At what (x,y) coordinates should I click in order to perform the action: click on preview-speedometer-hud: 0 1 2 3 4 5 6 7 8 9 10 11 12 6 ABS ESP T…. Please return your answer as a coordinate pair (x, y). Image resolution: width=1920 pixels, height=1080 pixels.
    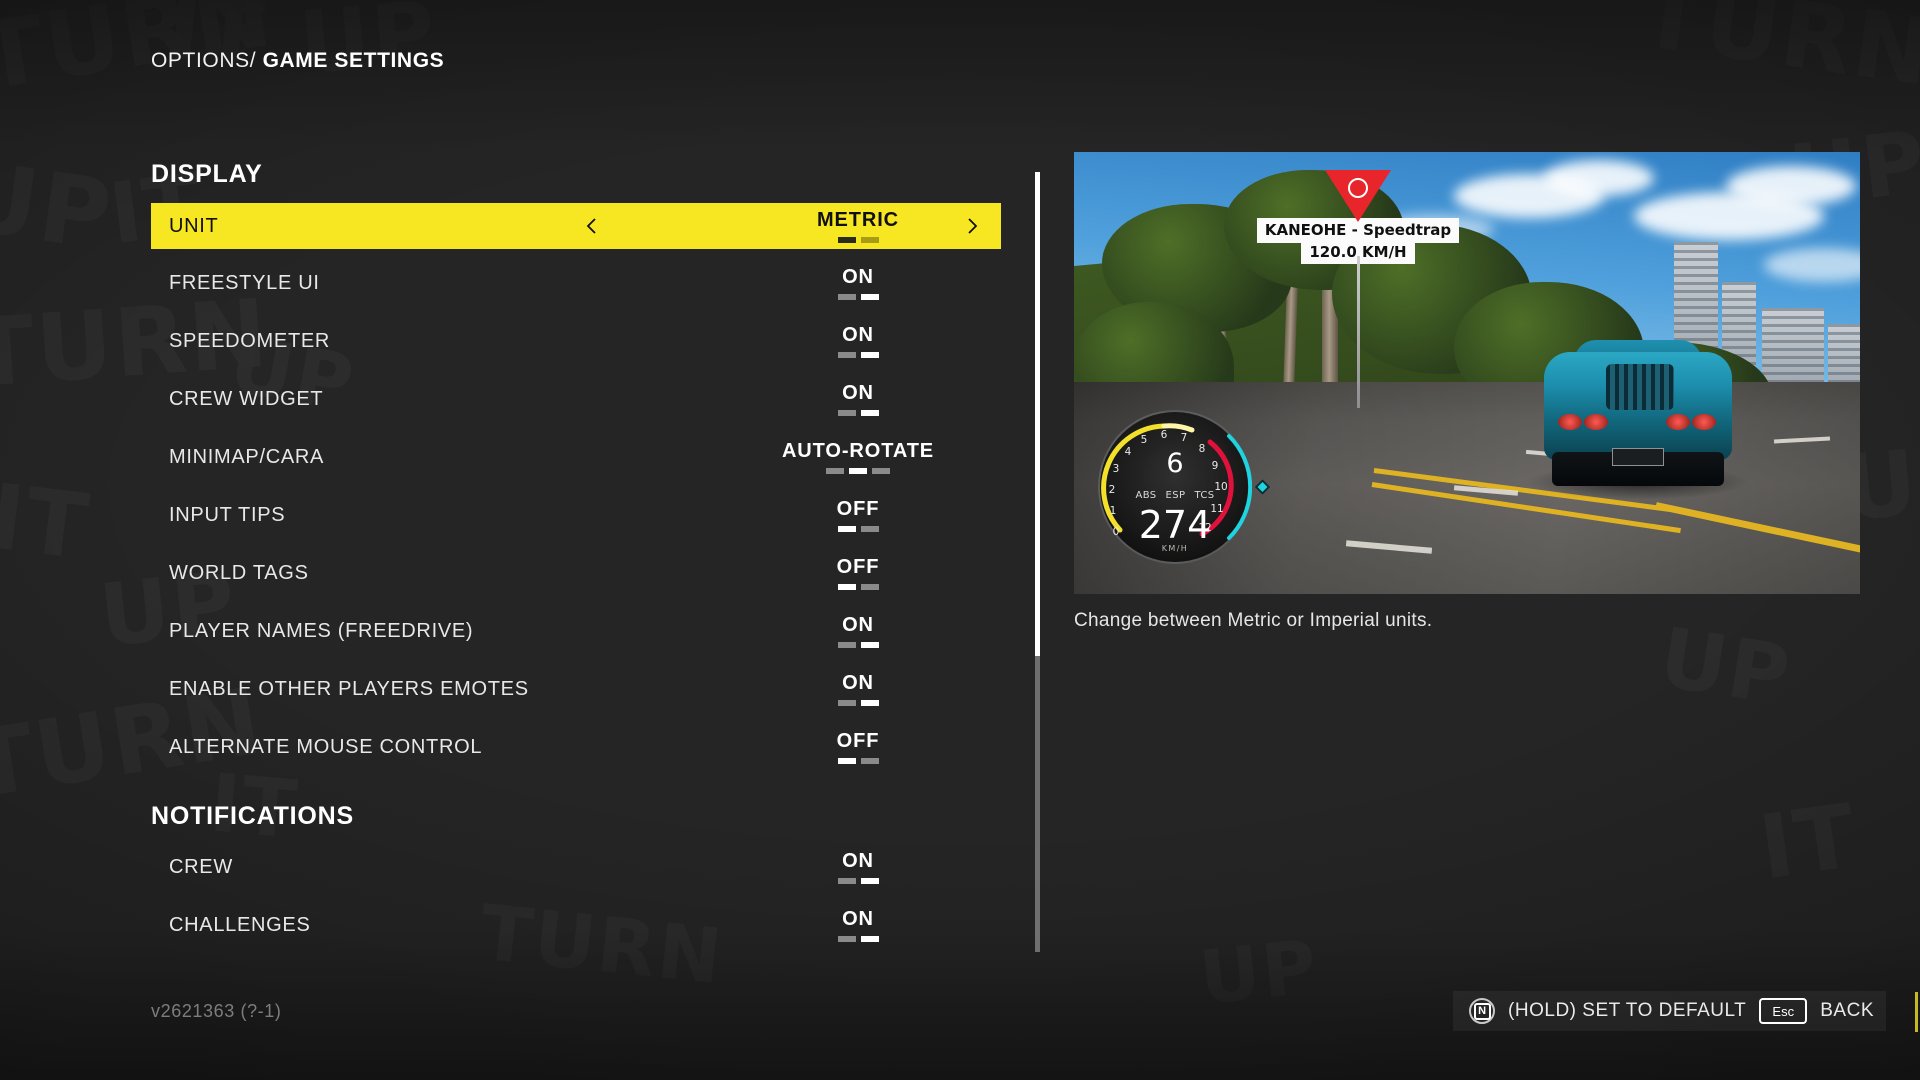
    Looking at the image, I should click on (1184, 487).